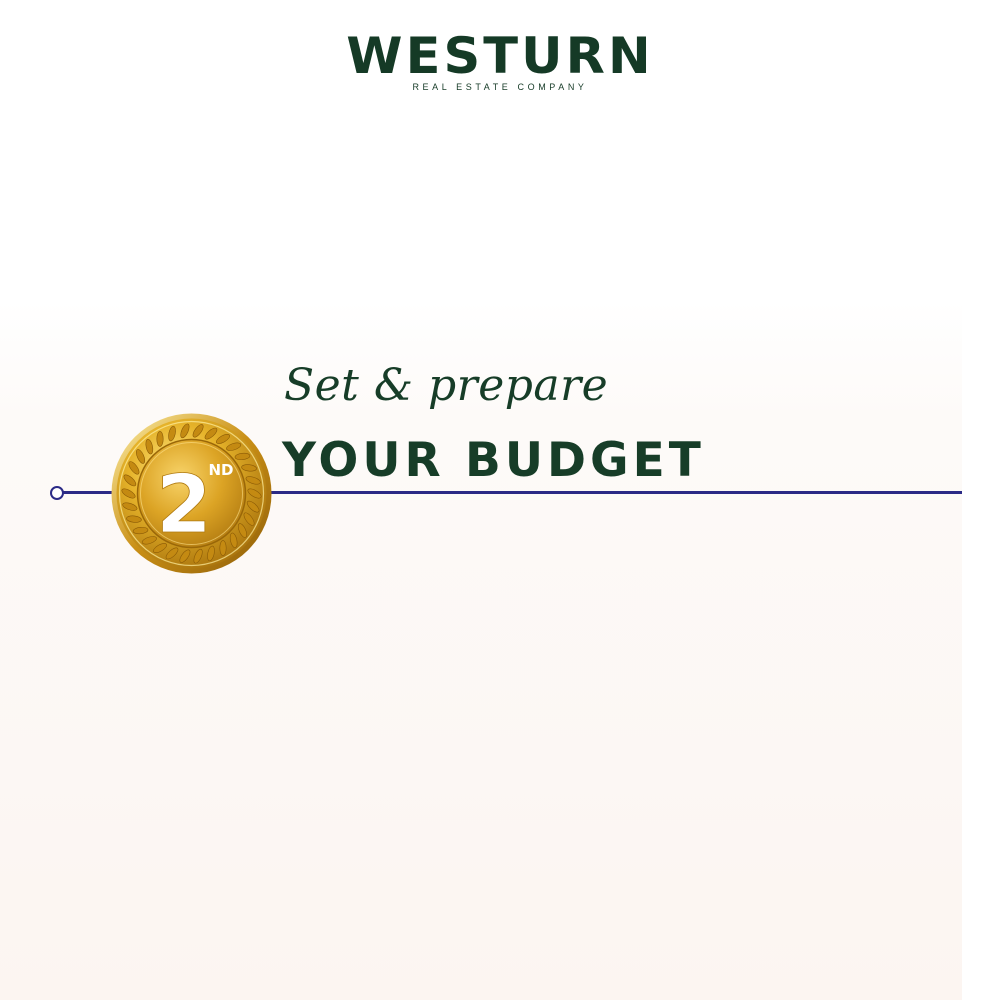 This screenshot has width=1000, height=1000. I want to click on brand-logo: WESTURN REAL ESTATE COMPANY, so click(500, 61).